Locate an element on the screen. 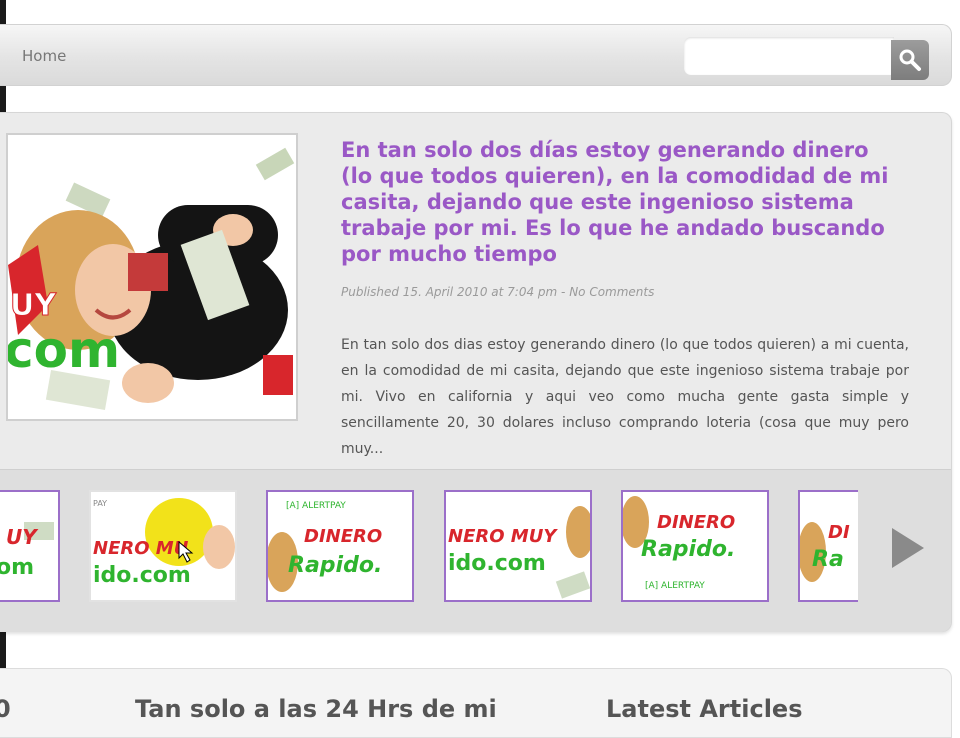  nav-home-link: Home is located at coordinates (44, 56).